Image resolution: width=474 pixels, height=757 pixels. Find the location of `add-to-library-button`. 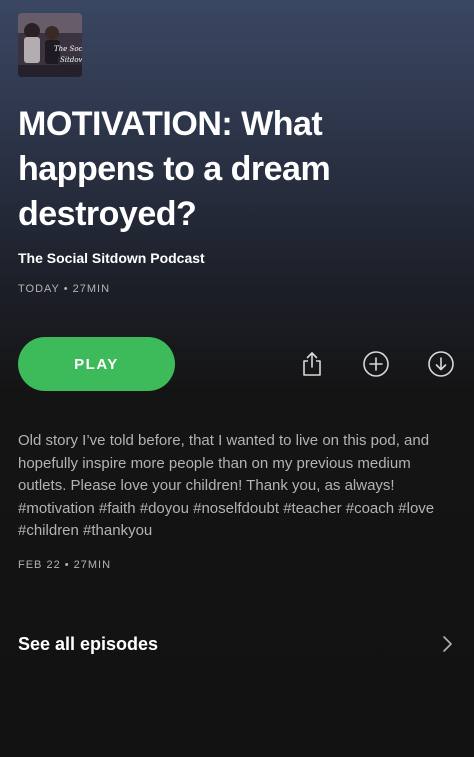

add-to-library-button is located at coordinates (376, 364).